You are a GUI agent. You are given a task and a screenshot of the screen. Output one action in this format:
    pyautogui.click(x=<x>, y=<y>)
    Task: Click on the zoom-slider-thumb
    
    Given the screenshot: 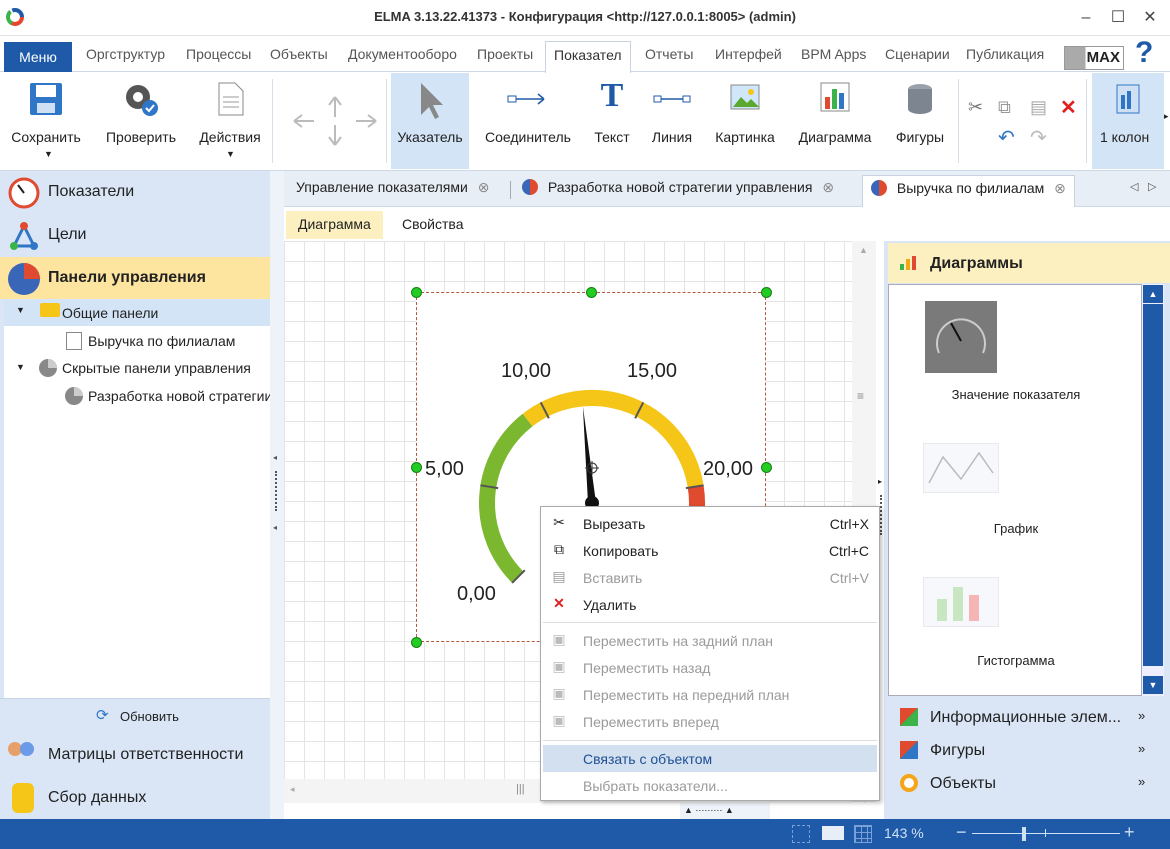 What is the action you would take?
    pyautogui.click(x=1024, y=834)
    